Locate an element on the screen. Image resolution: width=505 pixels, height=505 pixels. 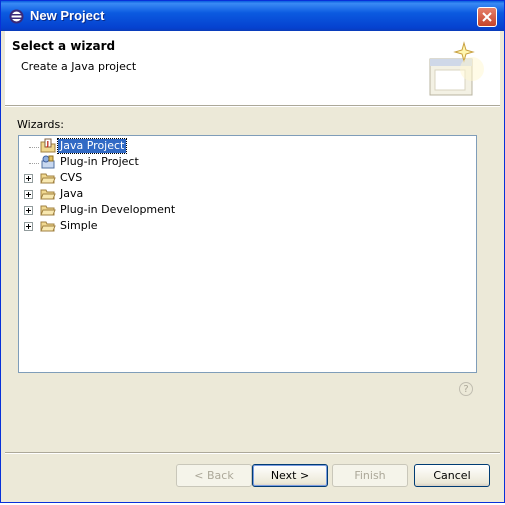
tree-item-label: Plug-in Development is located at coordinates (118, 209).